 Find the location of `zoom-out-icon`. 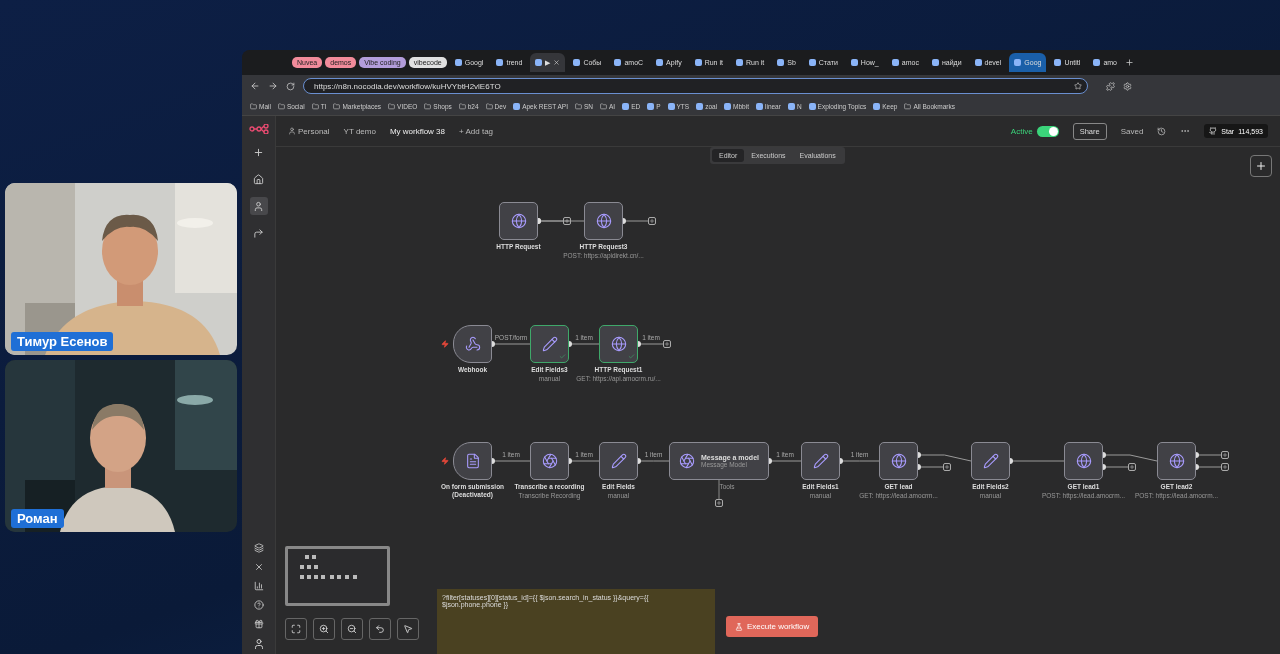

zoom-out-icon is located at coordinates (352, 629).